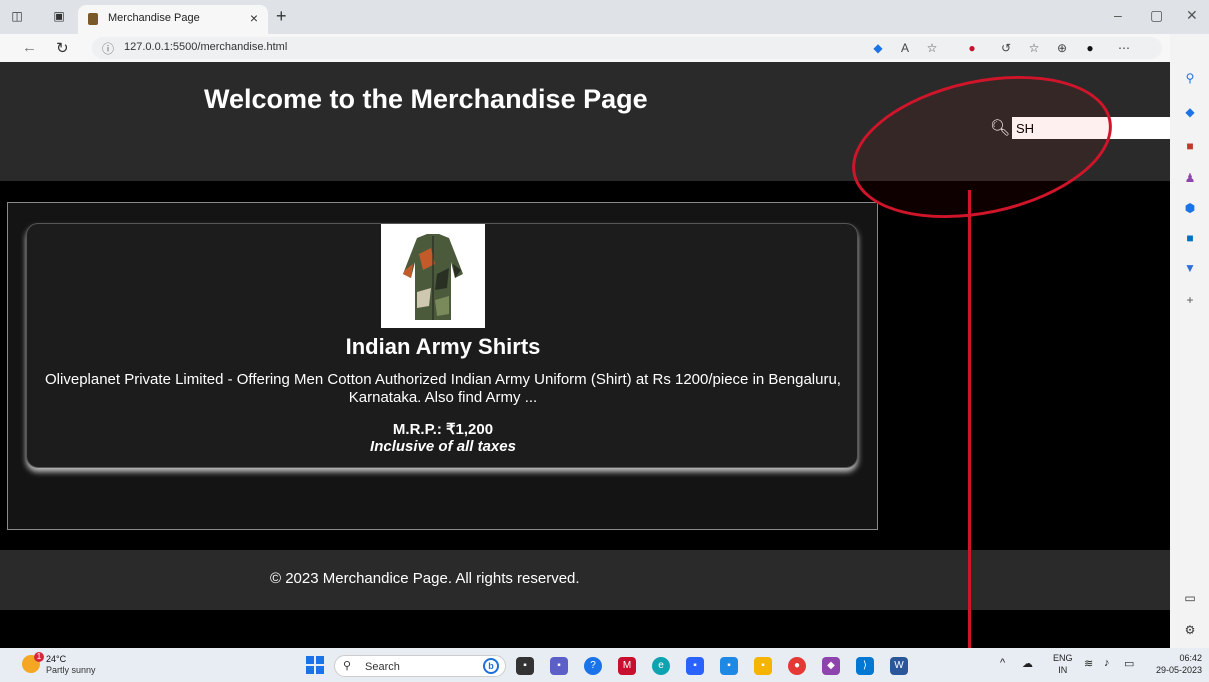 The height and width of the screenshot is (682, 1209). I want to click on favorites-icon: ☆, so click(1034, 48).